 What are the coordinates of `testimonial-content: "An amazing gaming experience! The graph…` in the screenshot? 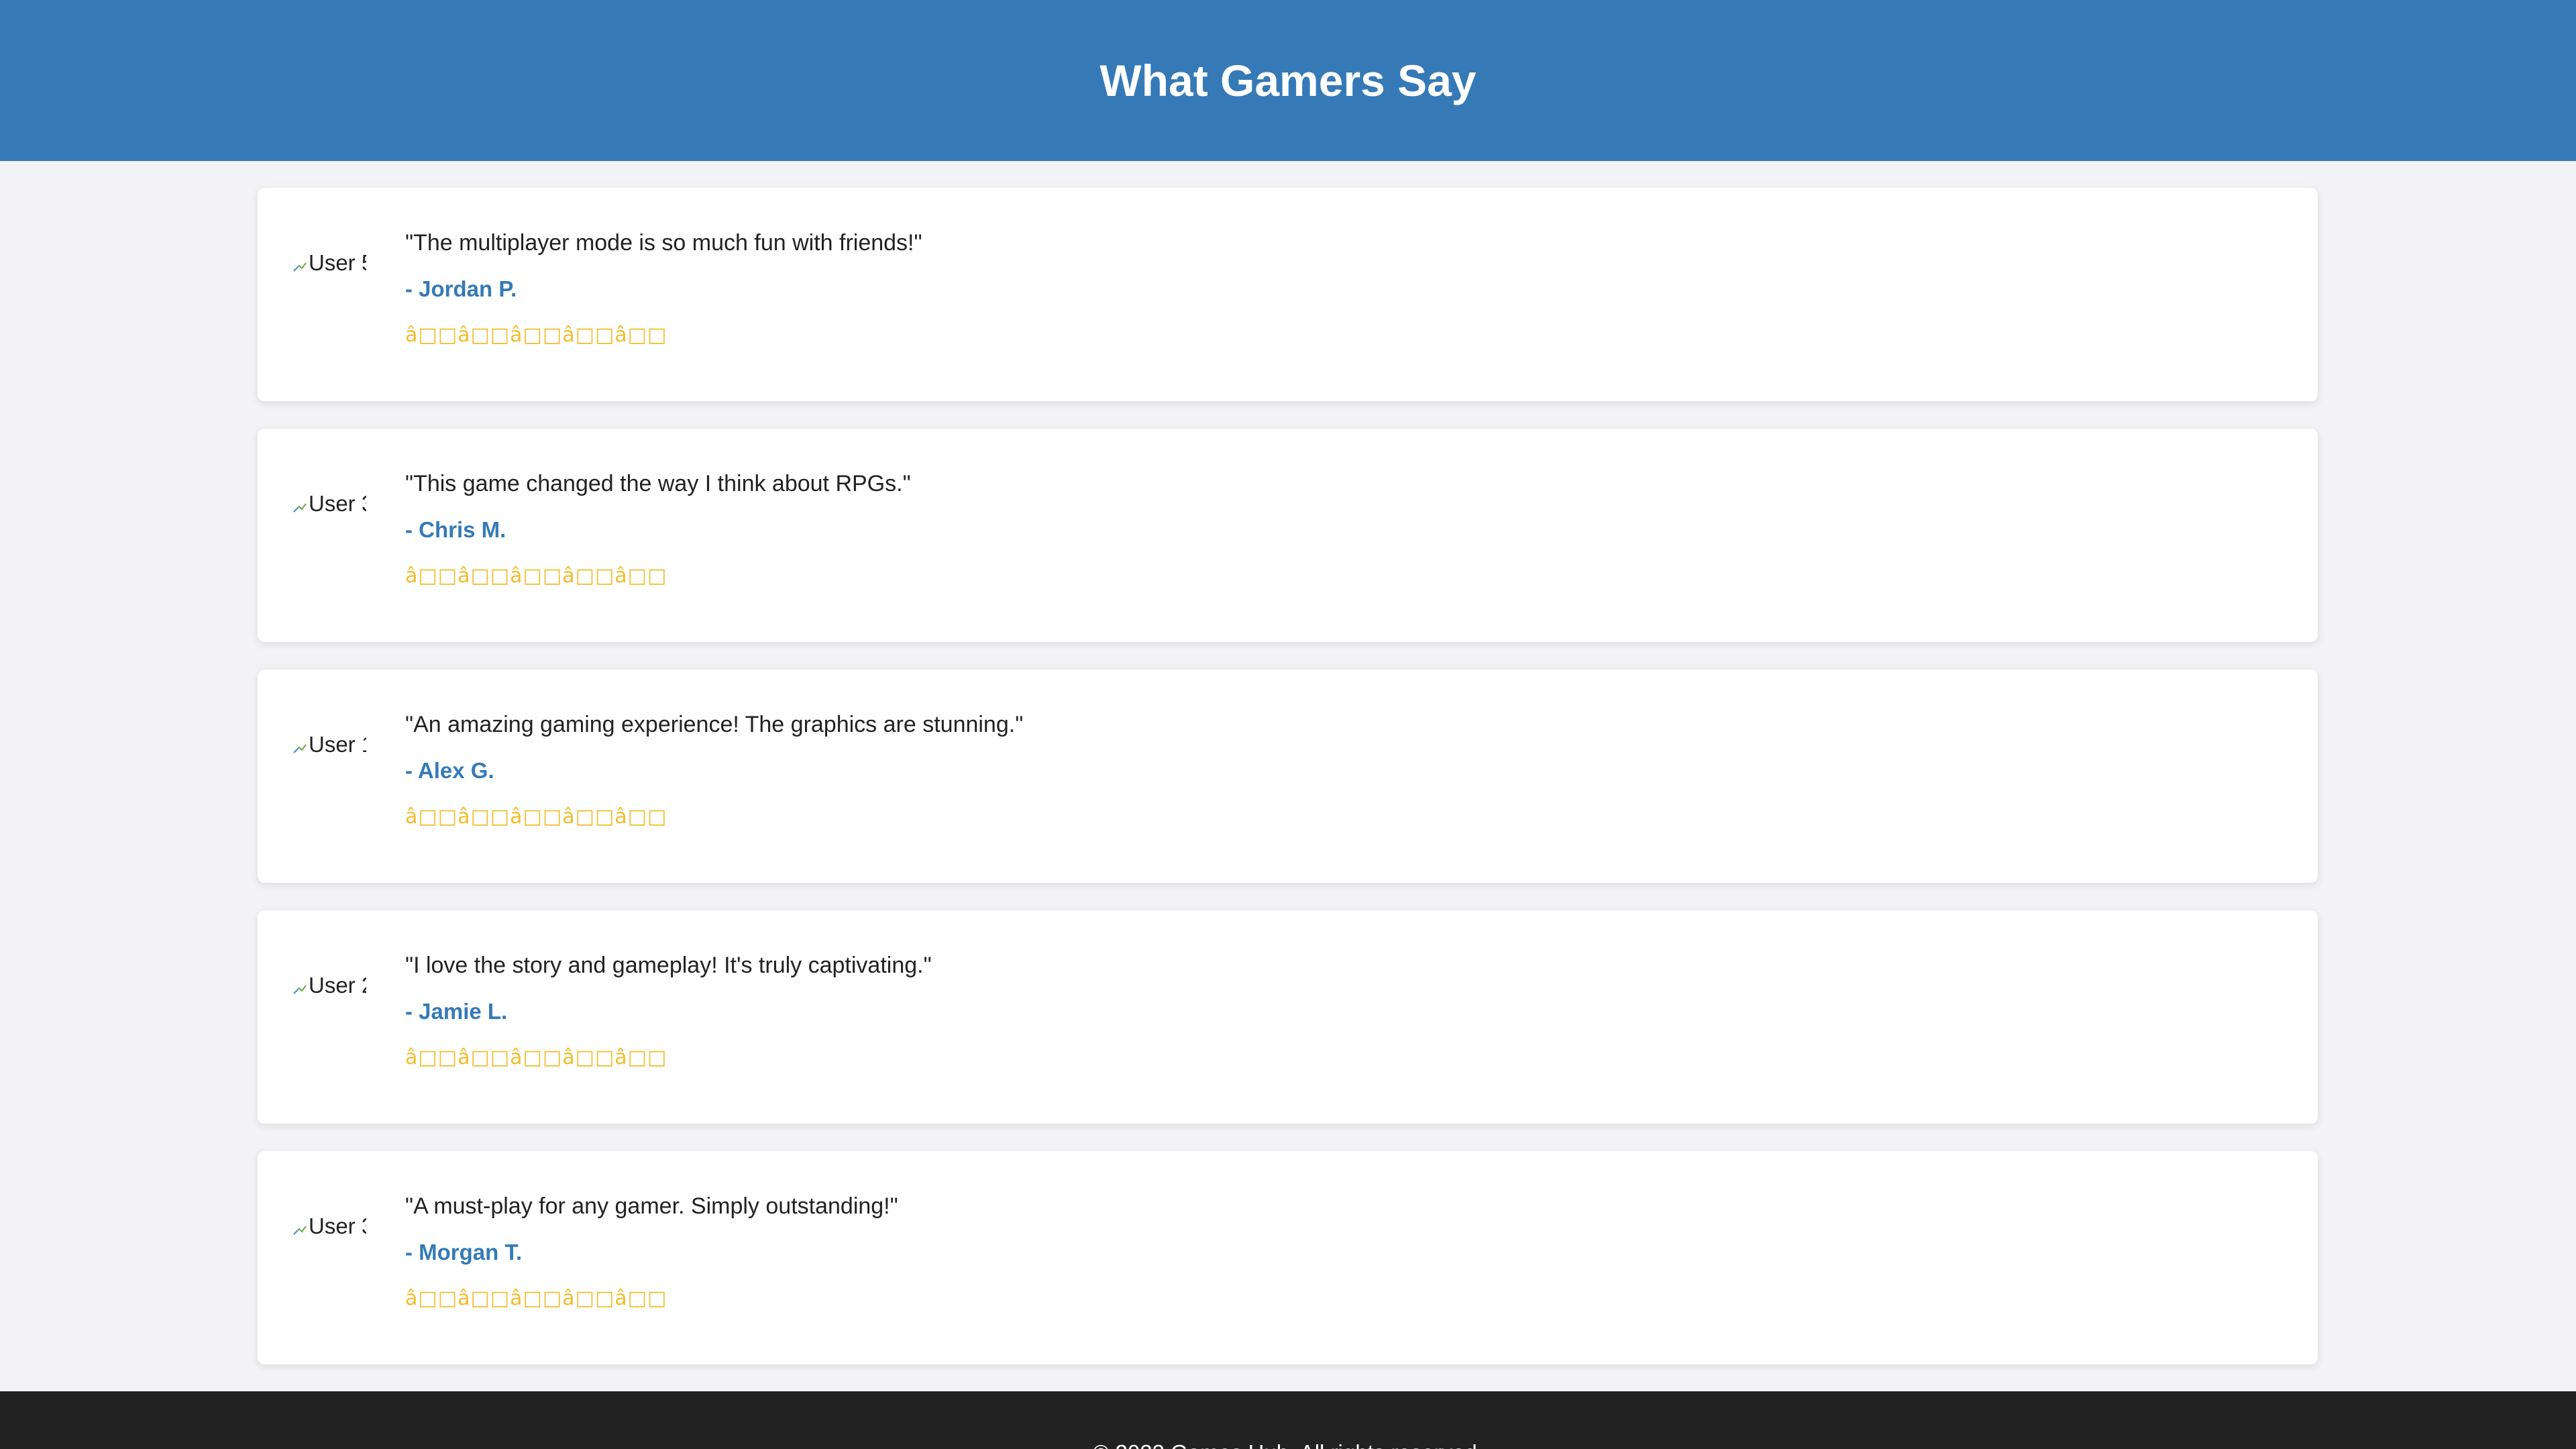 It's located at (1348, 770).